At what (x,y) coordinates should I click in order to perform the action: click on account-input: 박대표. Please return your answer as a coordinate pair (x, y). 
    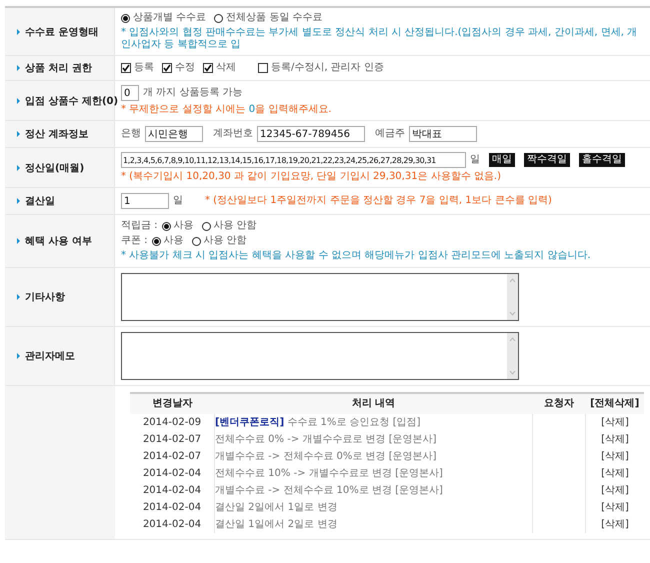
    Looking at the image, I should click on (443, 134).